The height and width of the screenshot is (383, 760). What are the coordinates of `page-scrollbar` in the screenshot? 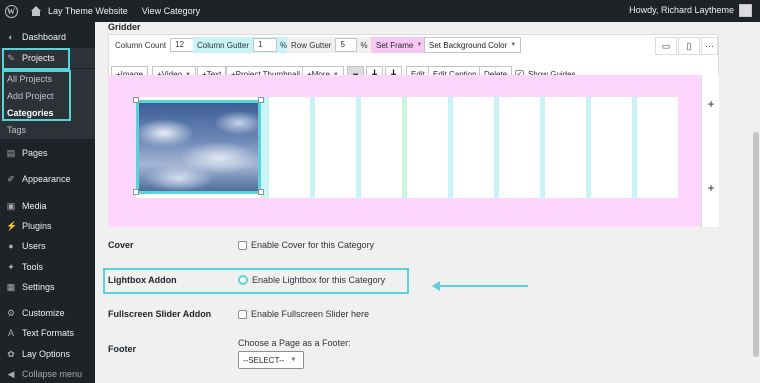 It's located at (756, 202).